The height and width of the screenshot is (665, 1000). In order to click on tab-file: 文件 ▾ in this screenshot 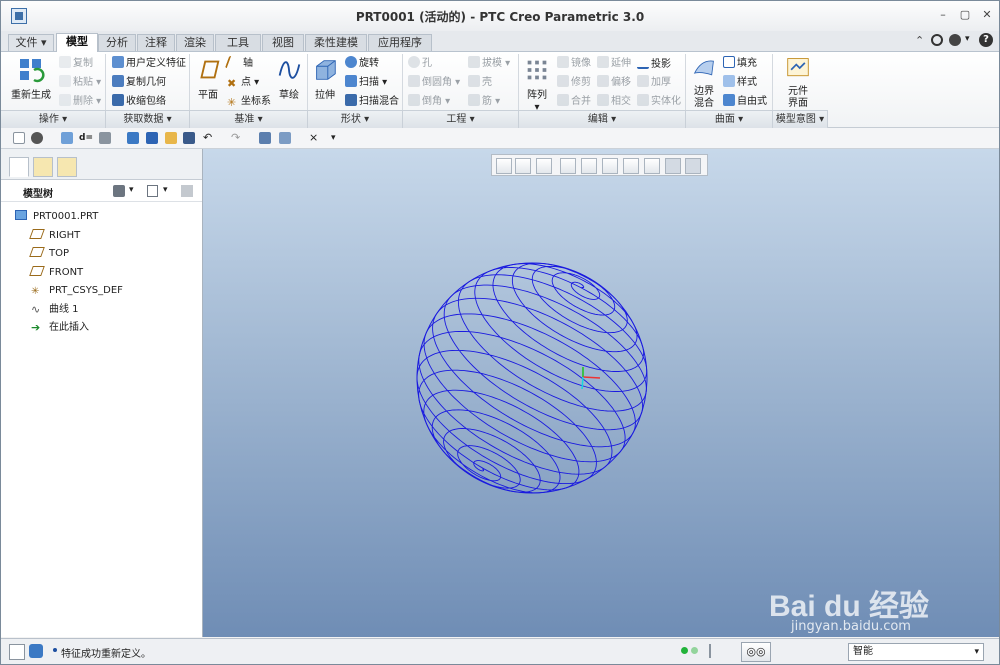, I will do `click(31, 42)`.